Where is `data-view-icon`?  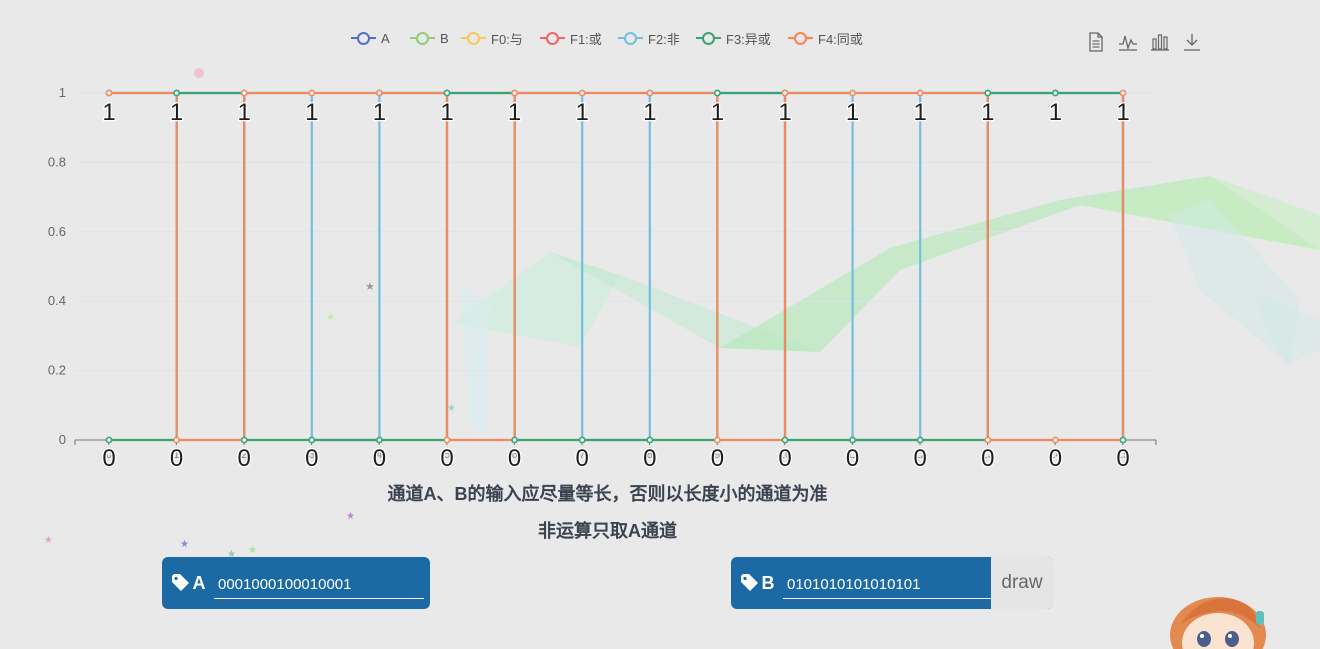 data-view-icon is located at coordinates (1096, 42).